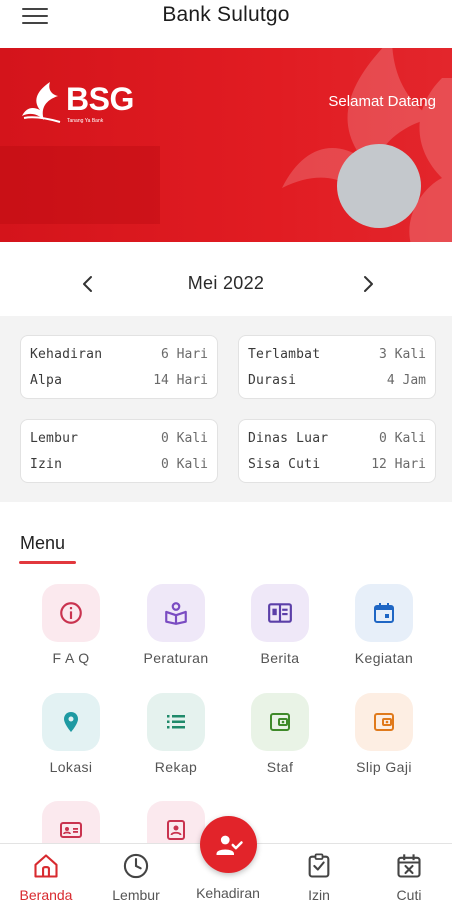 This screenshot has height=900, width=452. Describe the element at coordinates (180, 380) in the screenshot. I see `stat-value: 14 Hari` at that location.